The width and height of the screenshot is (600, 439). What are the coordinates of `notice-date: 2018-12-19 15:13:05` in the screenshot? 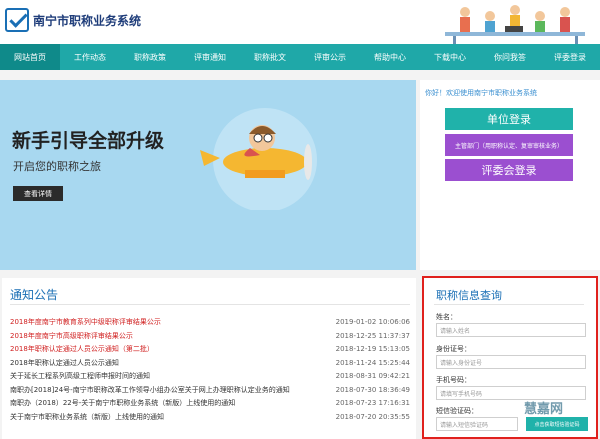 It's located at (372, 349).